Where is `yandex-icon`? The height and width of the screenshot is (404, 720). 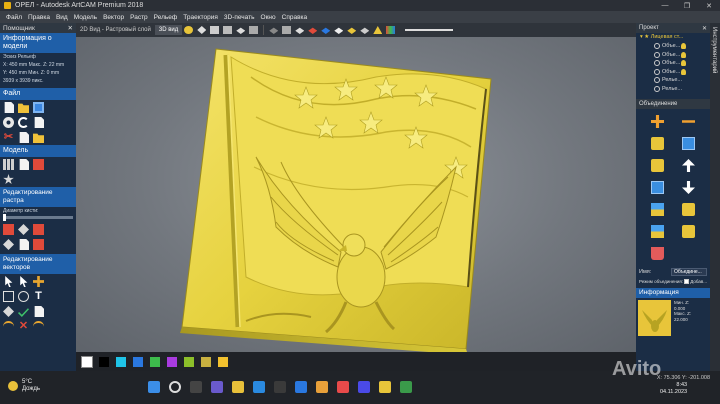 yandex-icon is located at coordinates (343, 387).